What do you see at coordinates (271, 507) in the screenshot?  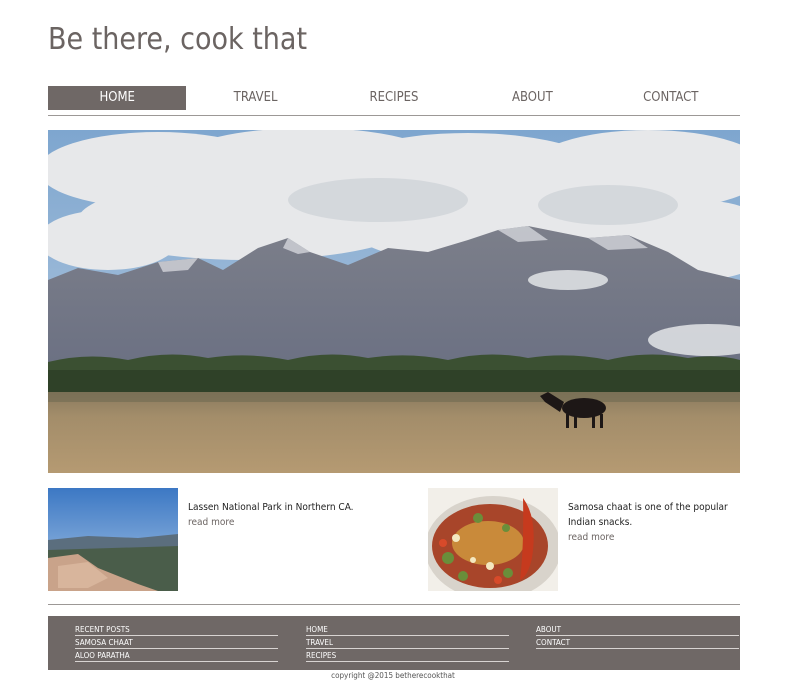 I see `post-title: Lassen National Park in Northern CA.` at bounding box center [271, 507].